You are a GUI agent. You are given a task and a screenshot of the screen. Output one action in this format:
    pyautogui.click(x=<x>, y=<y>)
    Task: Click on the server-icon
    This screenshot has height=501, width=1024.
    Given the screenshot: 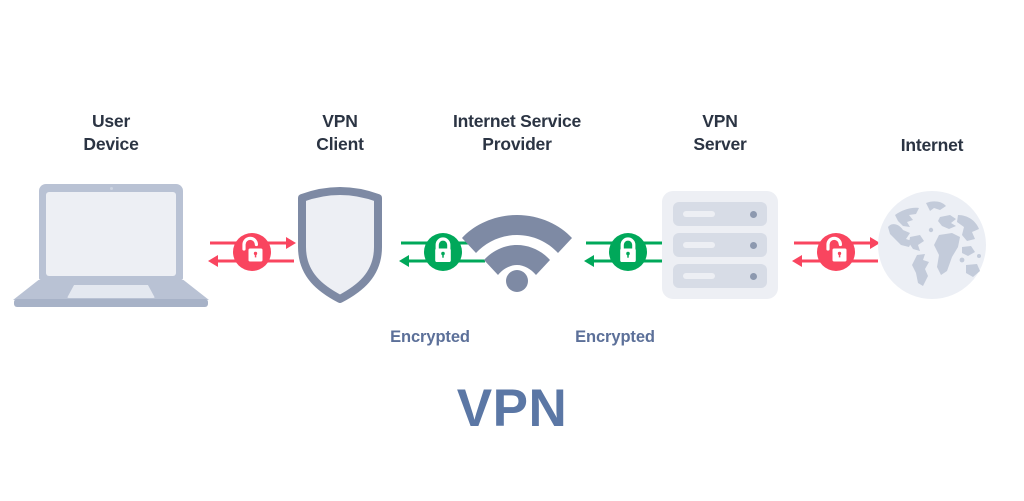 What is the action you would take?
    pyautogui.click(x=720, y=245)
    